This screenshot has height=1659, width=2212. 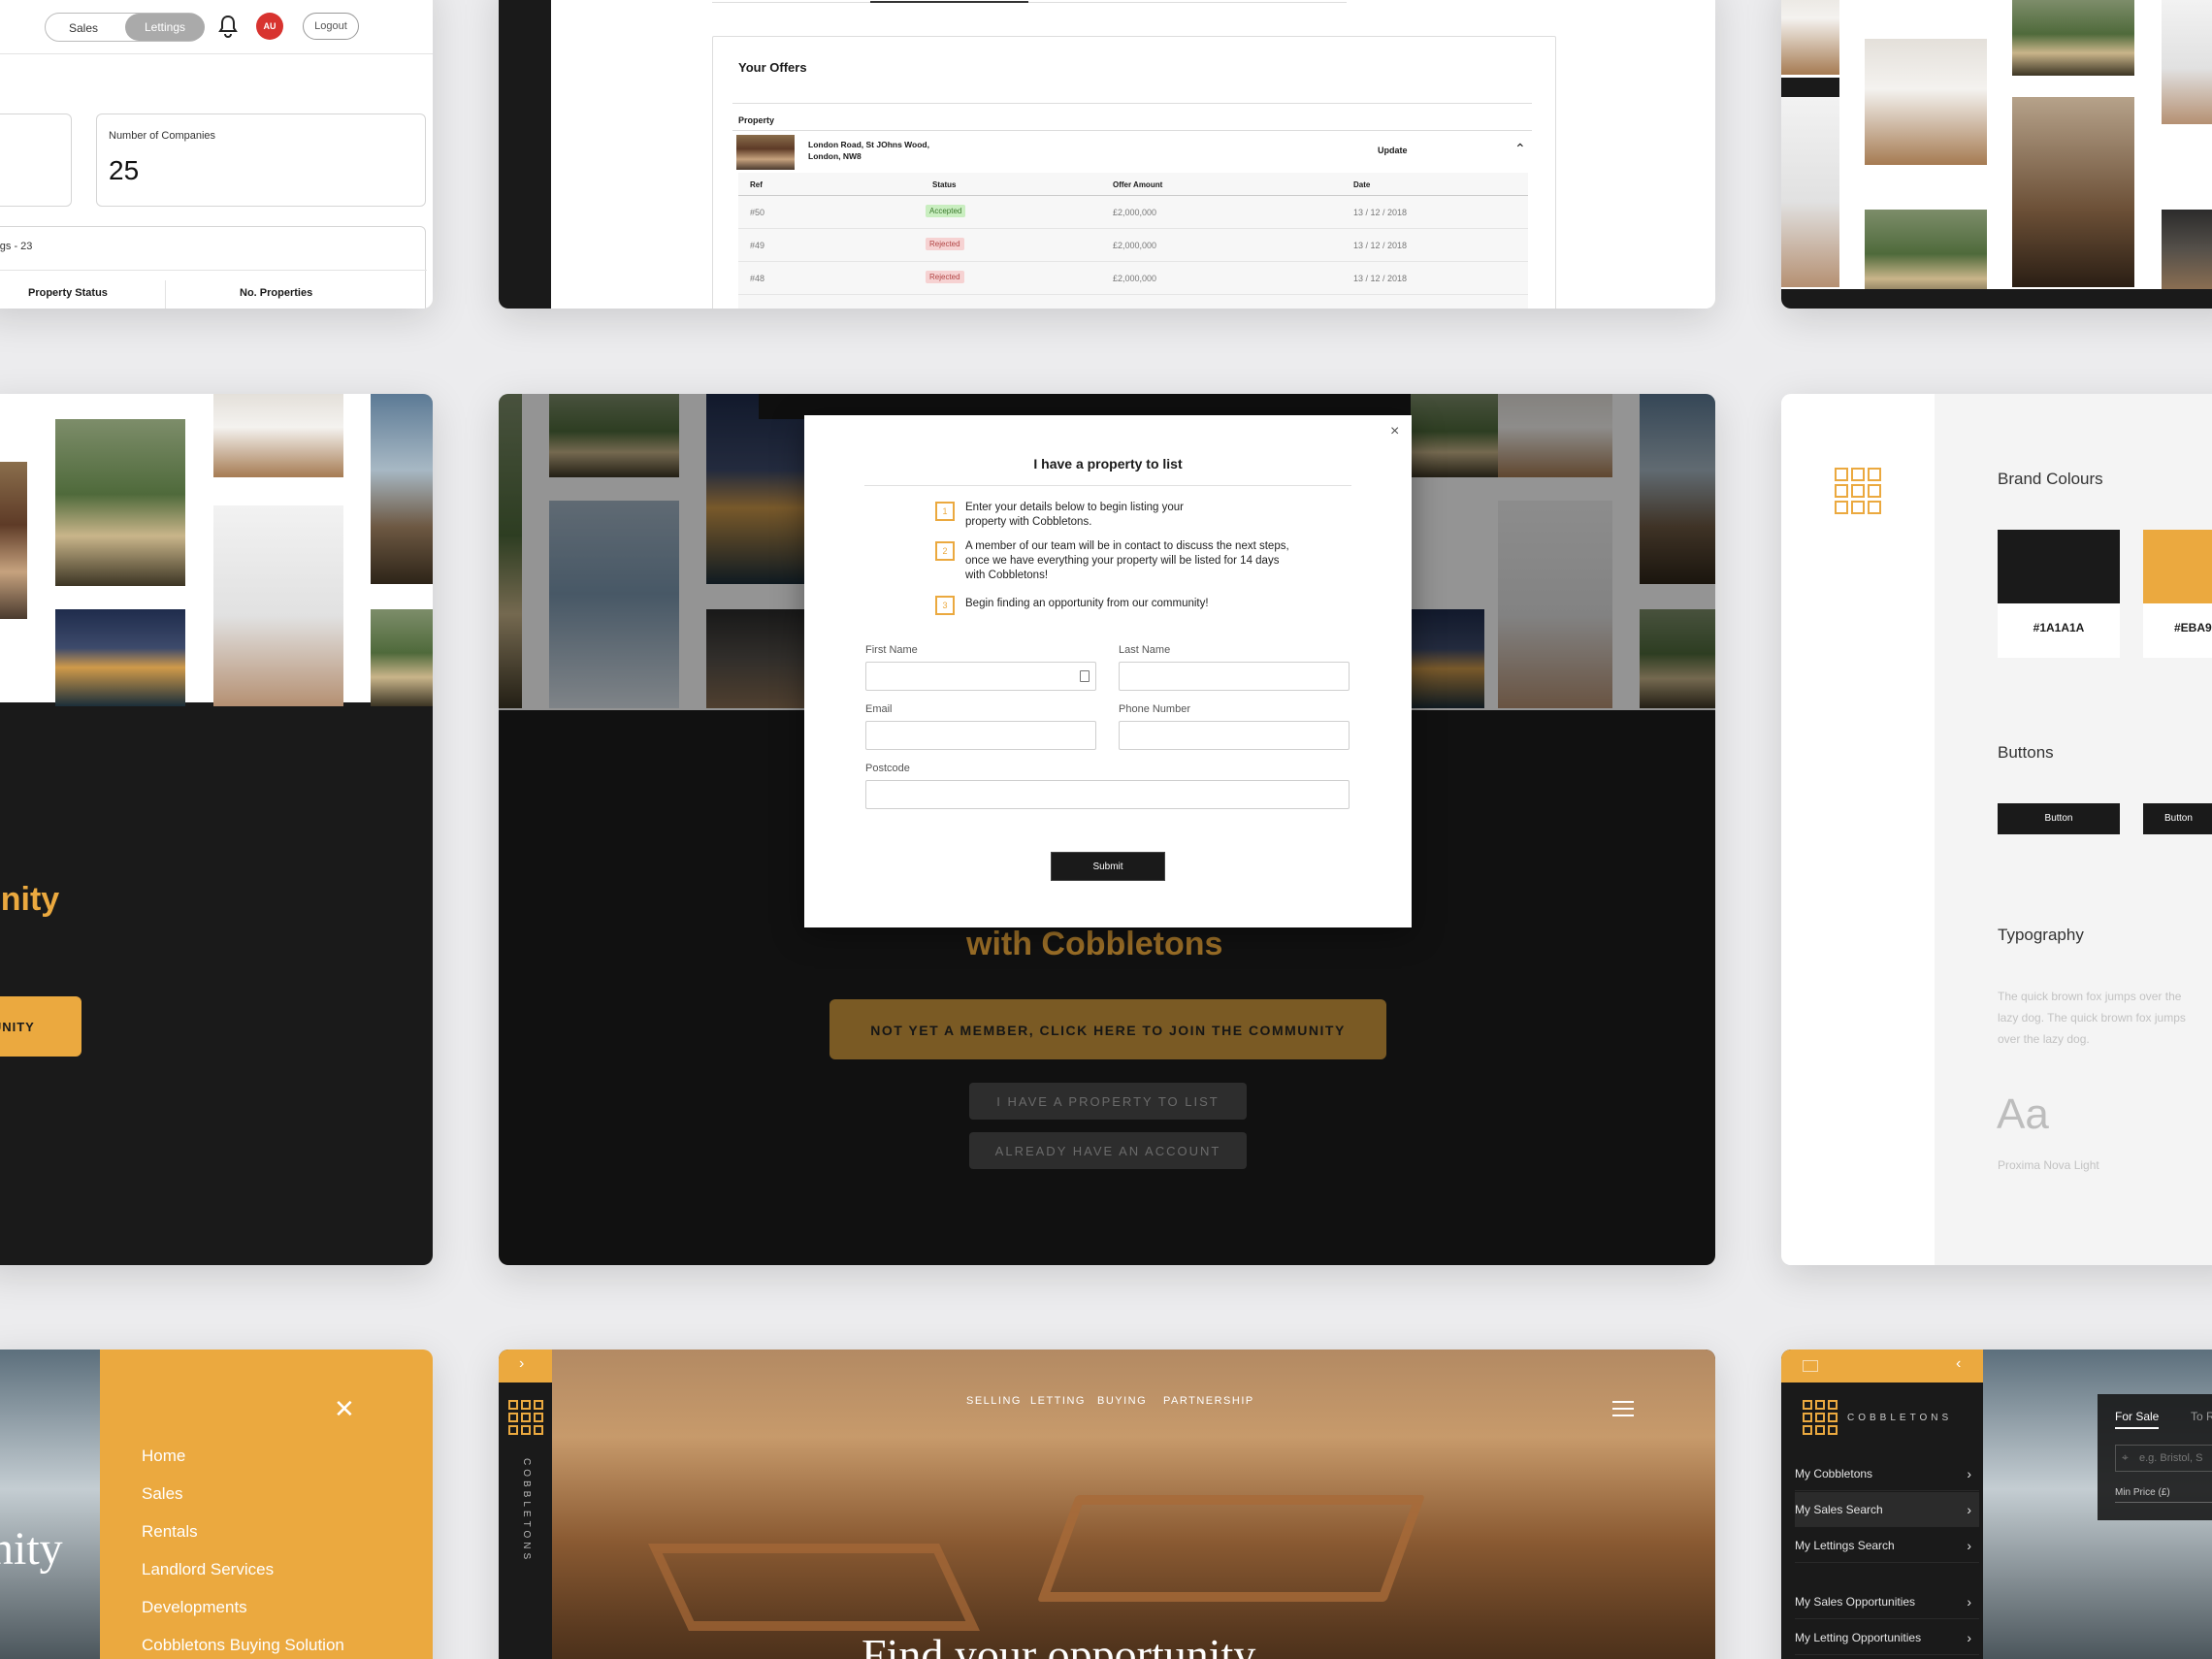 I want to click on close-icon: ×, so click(x=1394, y=432).